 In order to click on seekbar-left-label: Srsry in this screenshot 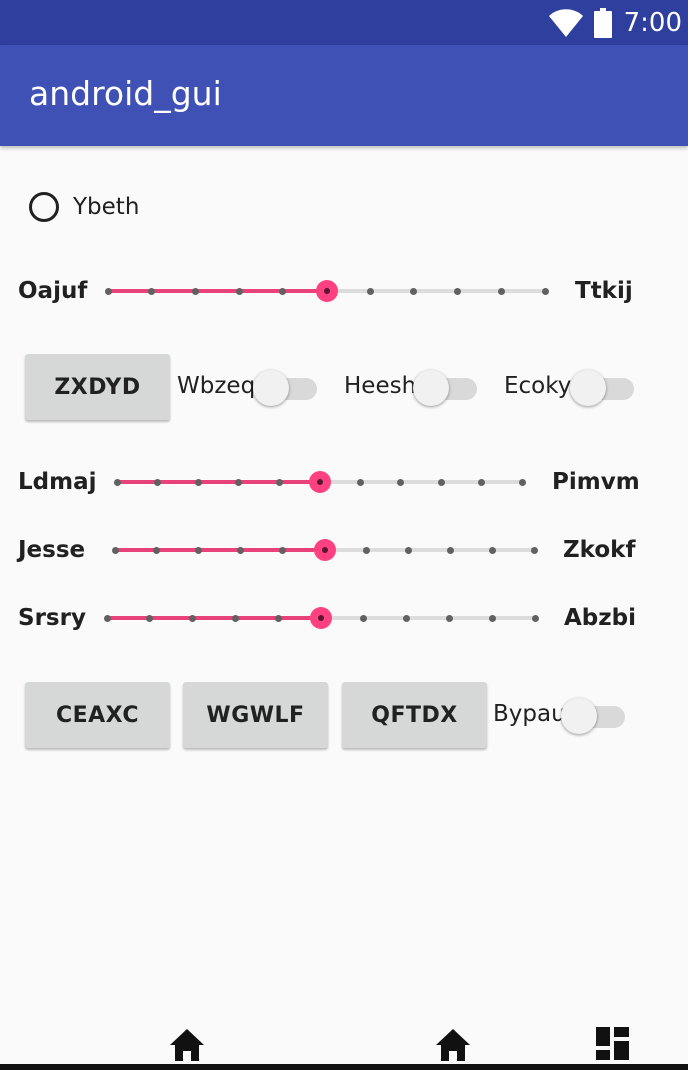, I will do `click(52, 618)`.